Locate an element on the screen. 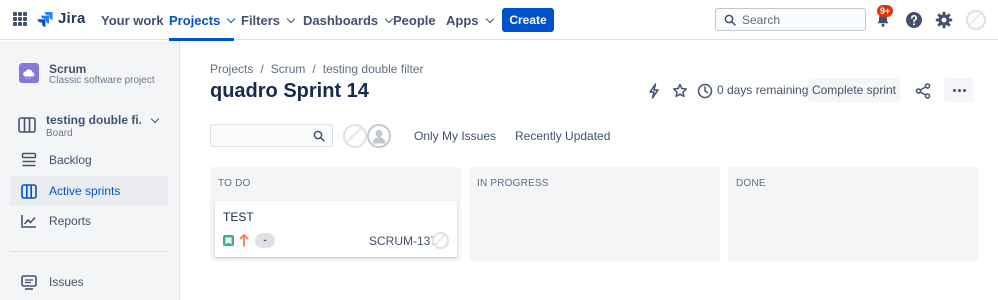 The image size is (998, 300). user-icon is located at coordinates (379, 136).